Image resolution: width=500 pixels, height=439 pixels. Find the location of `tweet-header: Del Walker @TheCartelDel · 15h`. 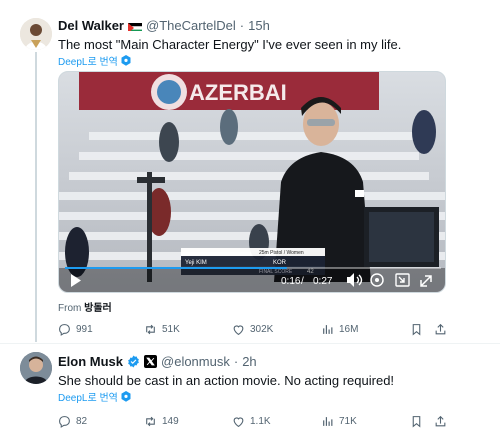

tweet-header: Del Walker @TheCartelDel · 15h is located at coordinates (164, 25).